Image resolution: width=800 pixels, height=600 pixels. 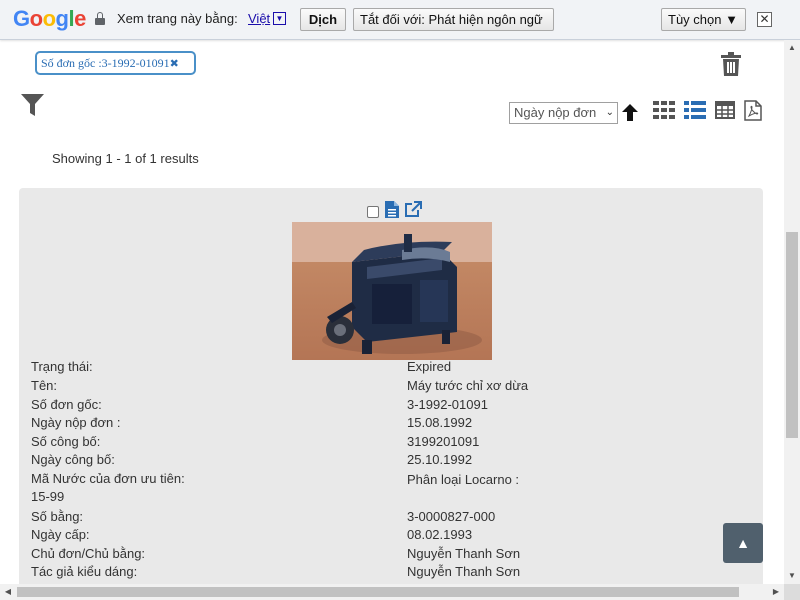 I want to click on field-label: Ngày công bố:, so click(x=73, y=459).